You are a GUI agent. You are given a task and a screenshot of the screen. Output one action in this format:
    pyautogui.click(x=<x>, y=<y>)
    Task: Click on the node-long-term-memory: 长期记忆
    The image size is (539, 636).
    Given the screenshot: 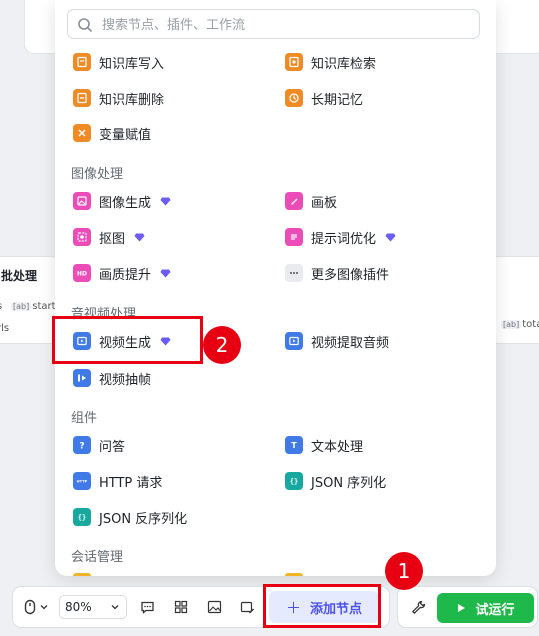 What is the action you would take?
    pyautogui.click(x=324, y=98)
    